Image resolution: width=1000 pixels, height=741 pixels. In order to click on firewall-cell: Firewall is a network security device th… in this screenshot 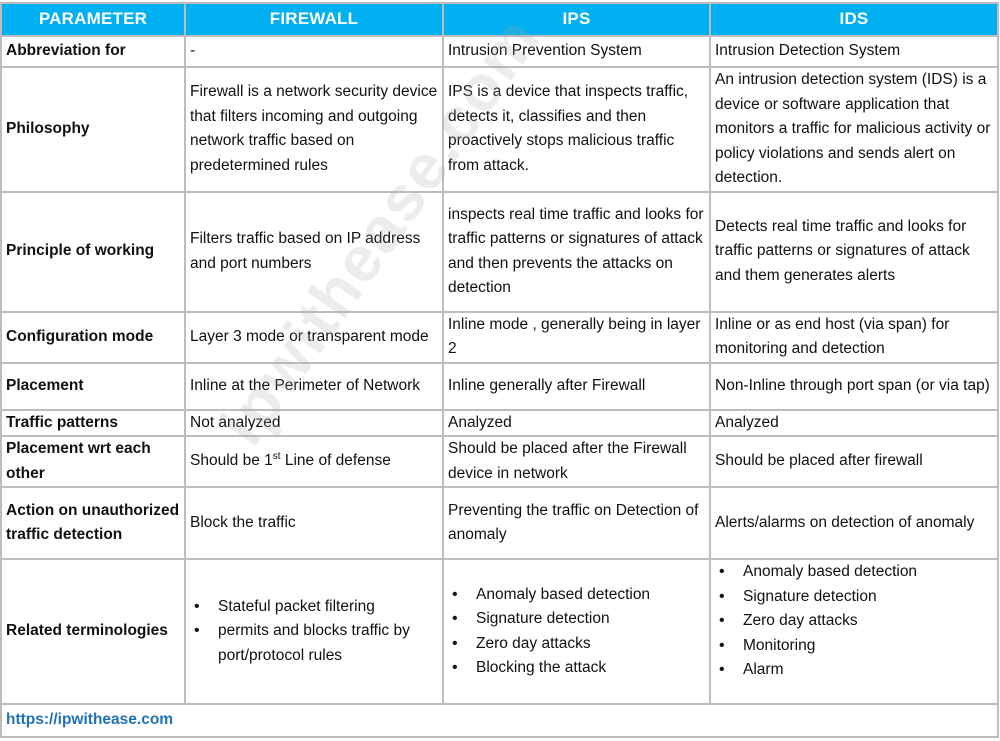, I will do `click(314, 129)`.